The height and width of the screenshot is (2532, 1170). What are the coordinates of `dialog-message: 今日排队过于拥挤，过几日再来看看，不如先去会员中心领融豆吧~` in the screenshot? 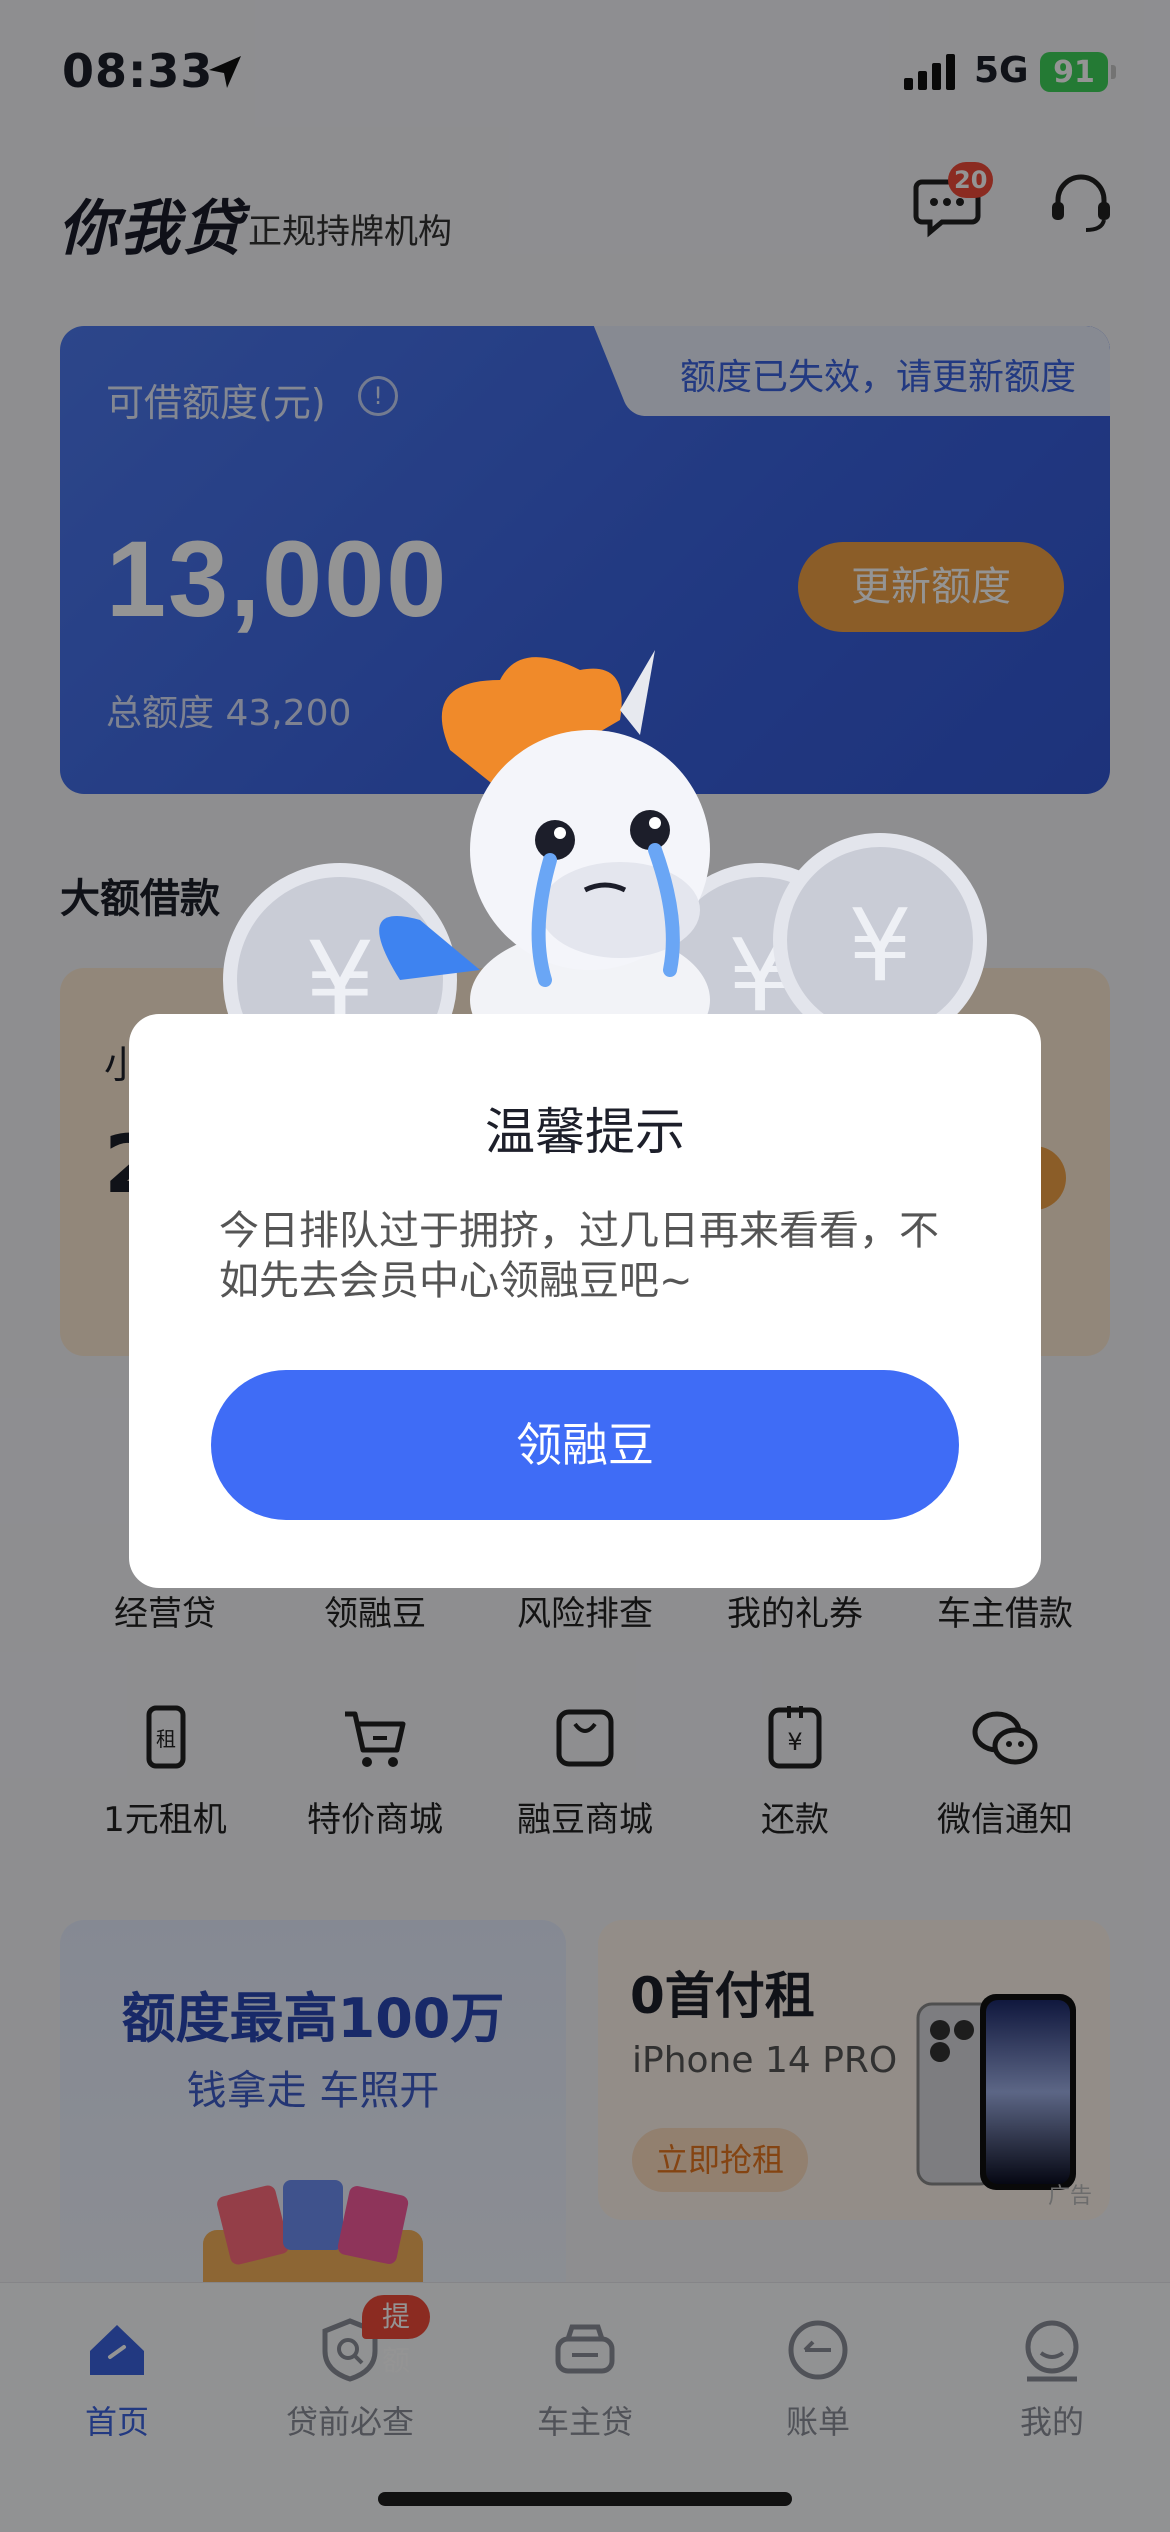 It's located at (579, 1256).